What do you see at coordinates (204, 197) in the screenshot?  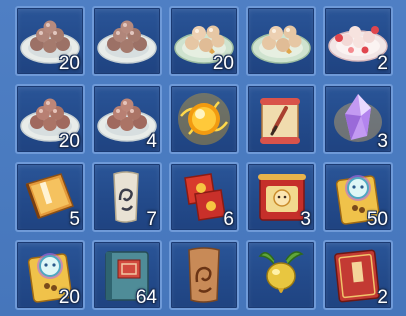 I see `inventory-slot-13: 6` at bounding box center [204, 197].